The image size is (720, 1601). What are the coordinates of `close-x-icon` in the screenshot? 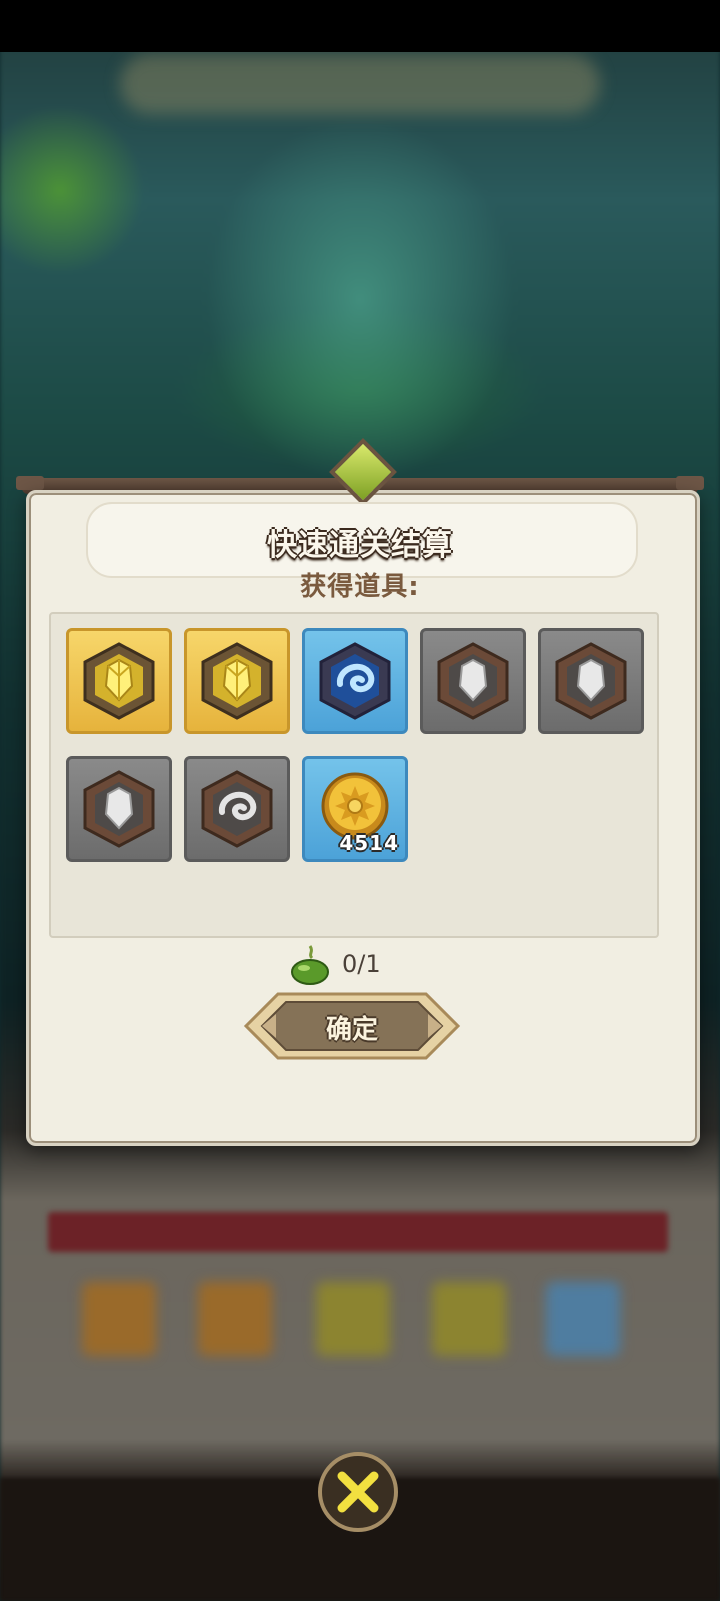 It's located at (358, 1492).